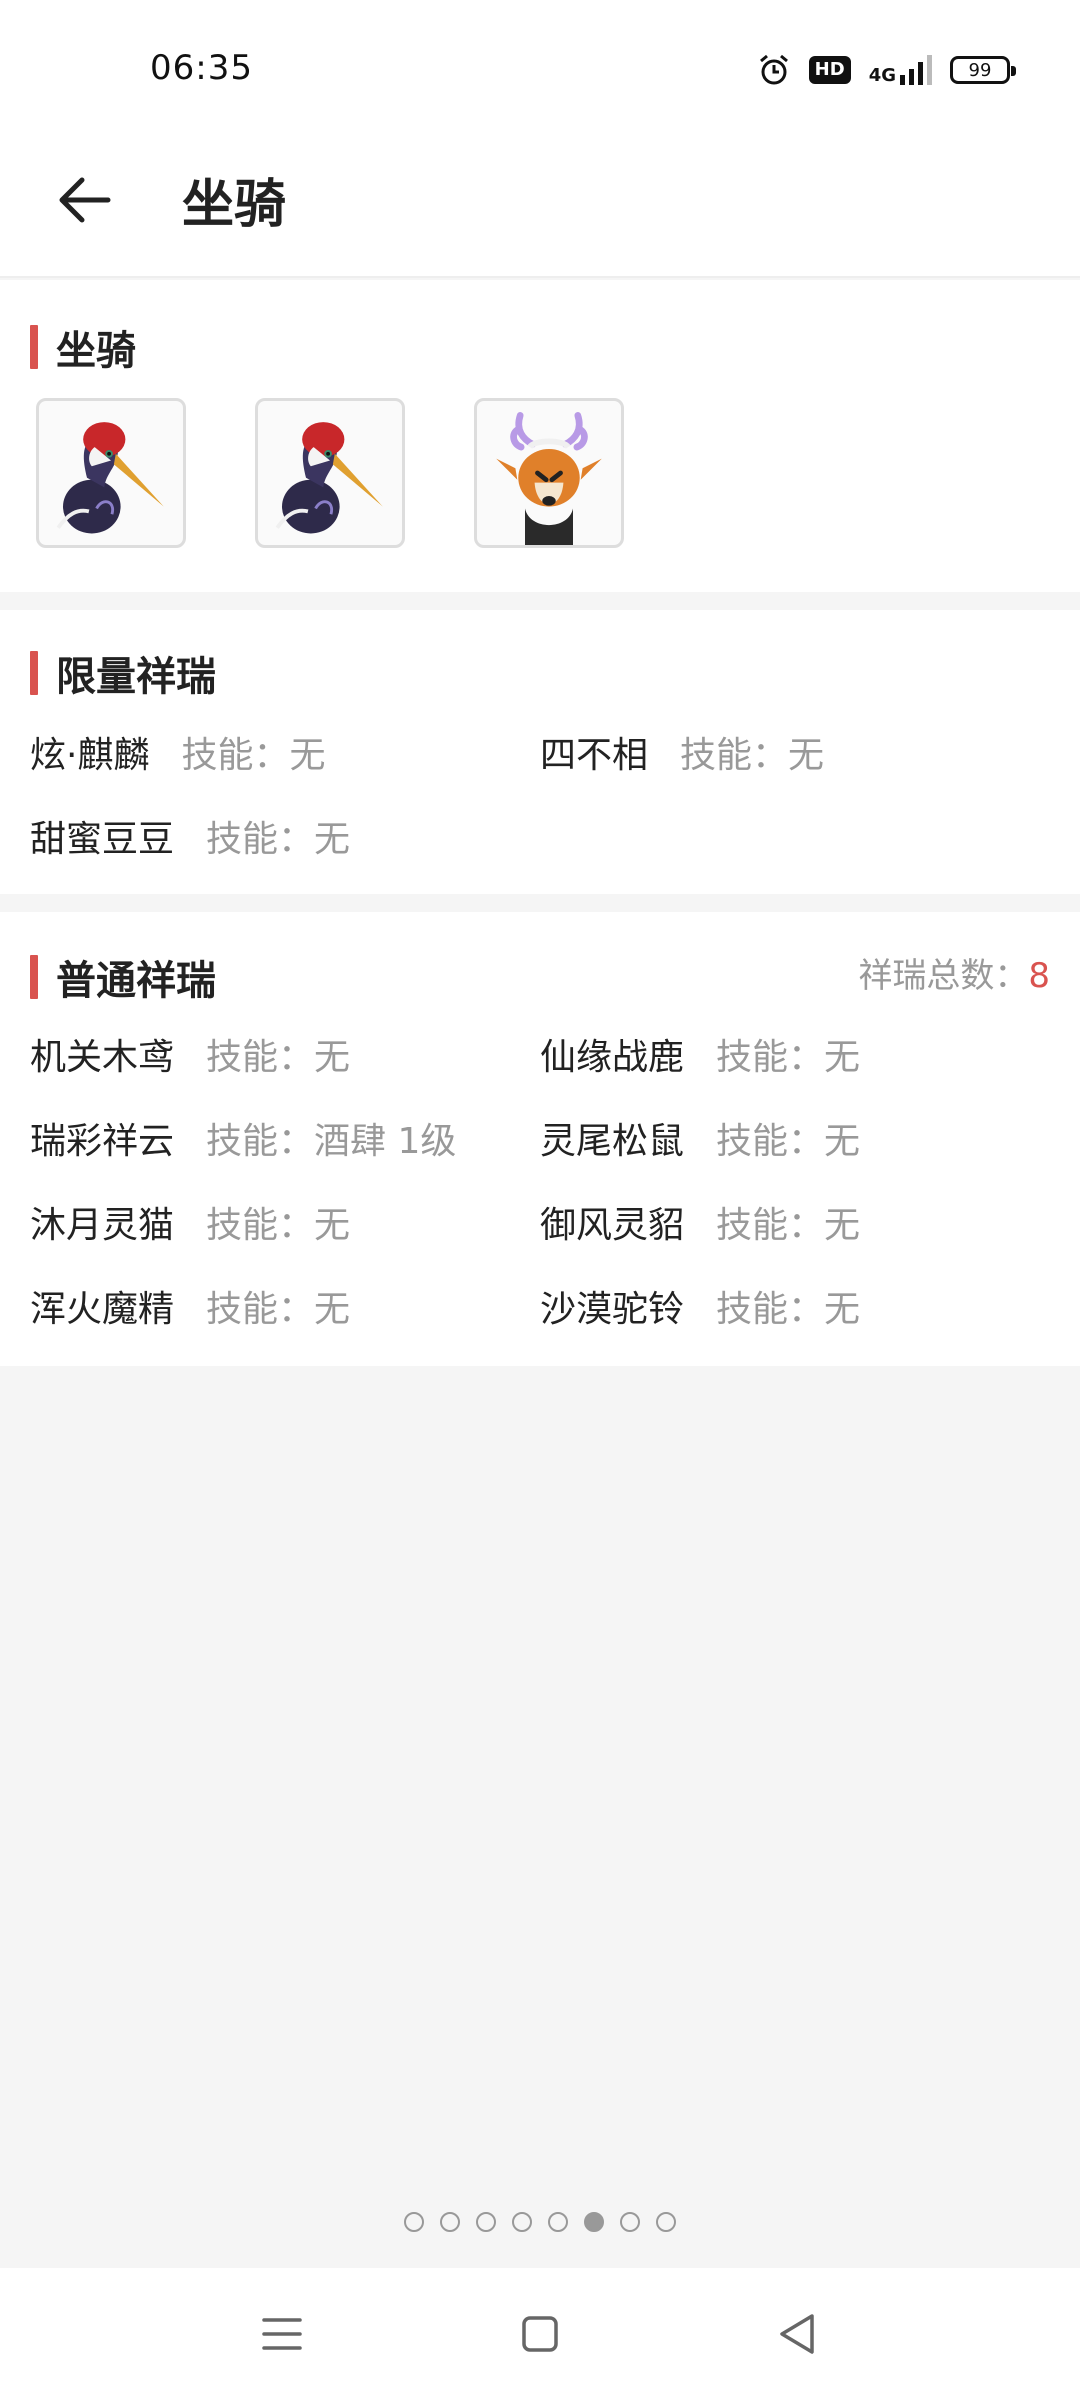  What do you see at coordinates (190, 836) in the screenshot?
I see `list-item: 甜蜜豆豆 技能：无` at bounding box center [190, 836].